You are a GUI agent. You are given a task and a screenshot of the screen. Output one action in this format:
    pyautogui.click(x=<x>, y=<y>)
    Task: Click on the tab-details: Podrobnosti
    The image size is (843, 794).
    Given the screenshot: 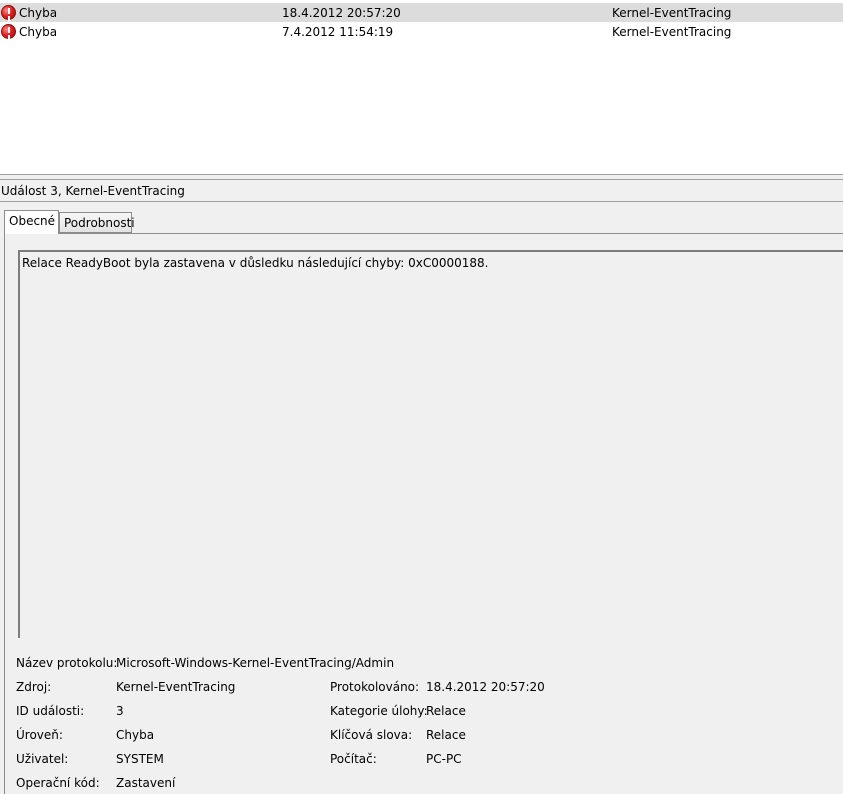 What is the action you would take?
    pyautogui.click(x=97, y=222)
    